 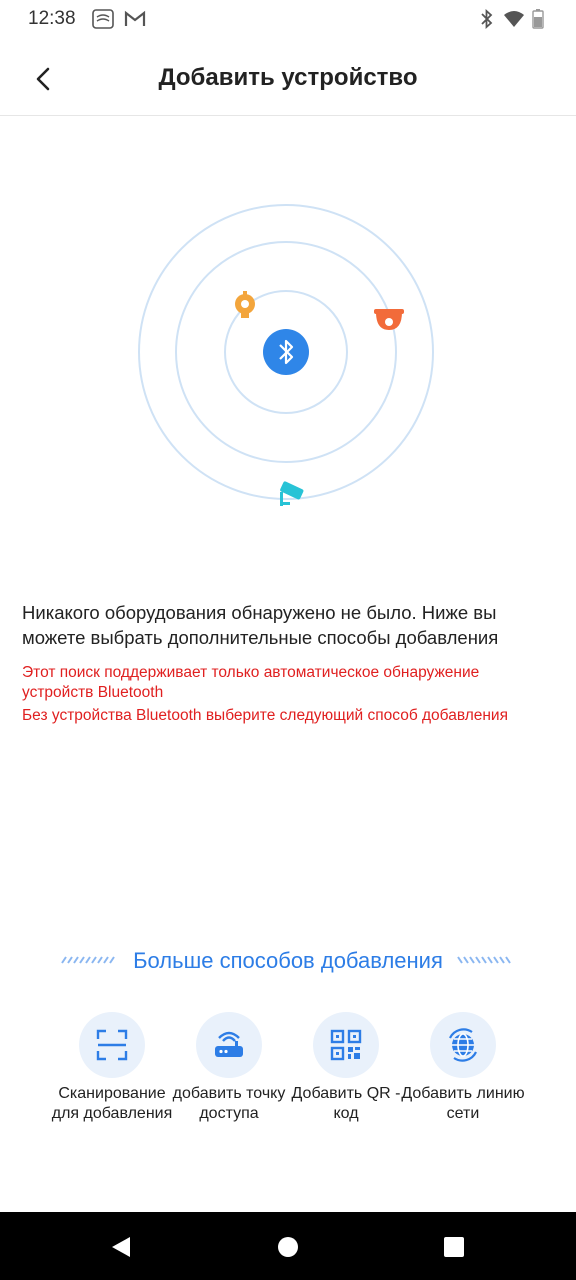 I want to click on scan-method-label: Сканирование для добавления, so click(x=112, y=1103).